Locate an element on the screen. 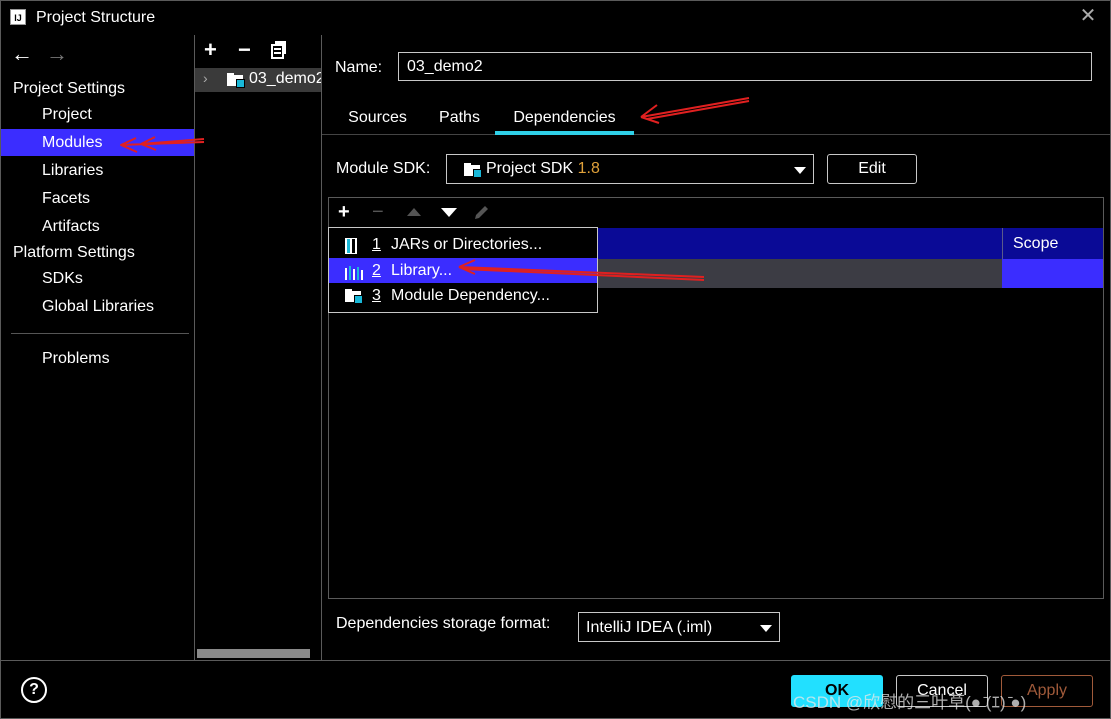 The width and height of the screenshot is (1111, 719). annotation-arrows is located at coordinates (435, 189).